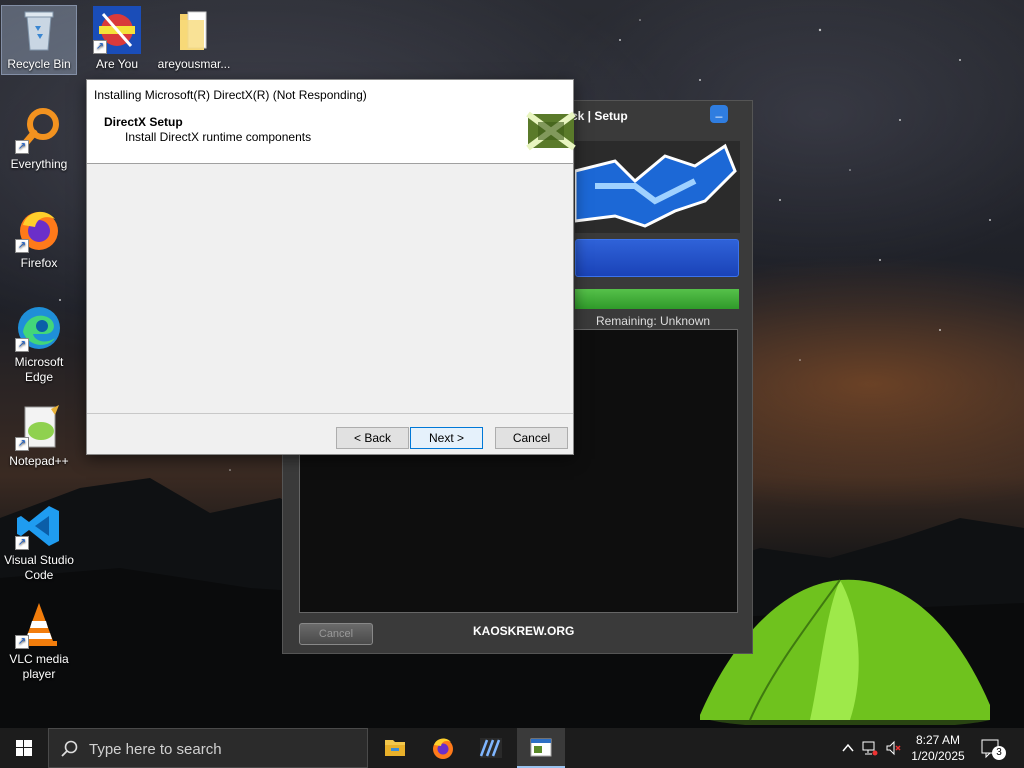  Describe the element at coordinates (446, 438) in the screenshot. I see `next-button: Next >` at that location.